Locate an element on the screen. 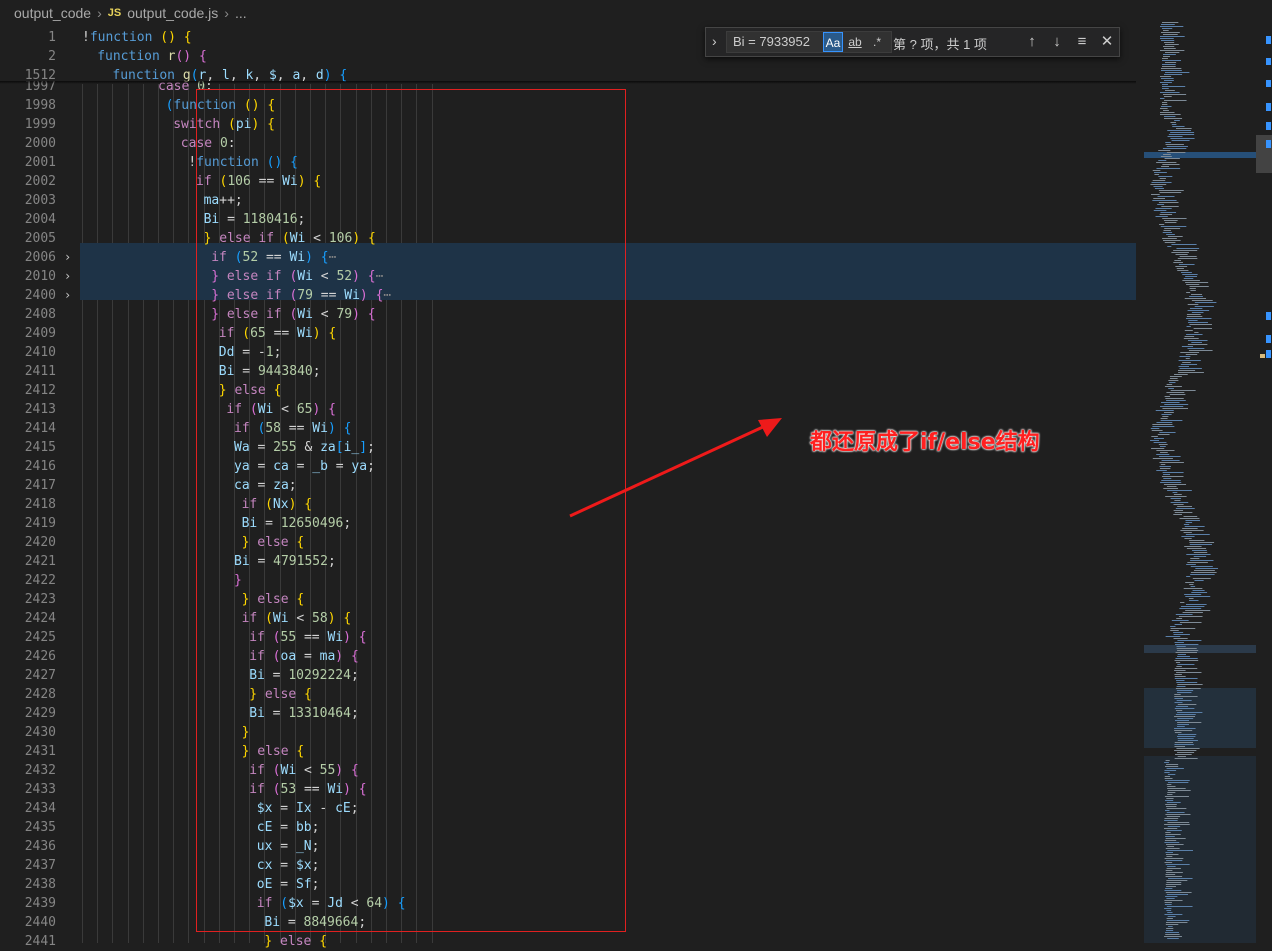  line-number: 2427 is located at coordinates (40, 675).